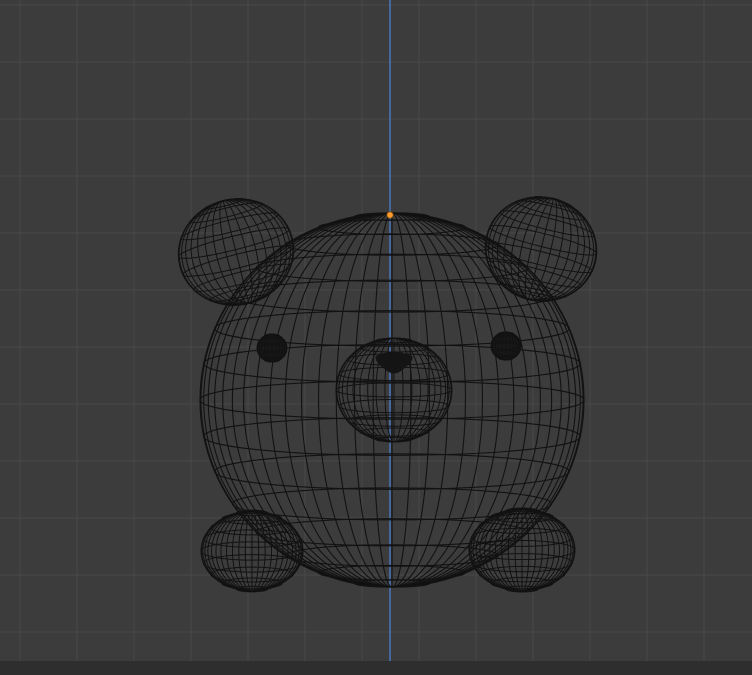  I want to click on eye-right-wireframe, so click(506, 346).